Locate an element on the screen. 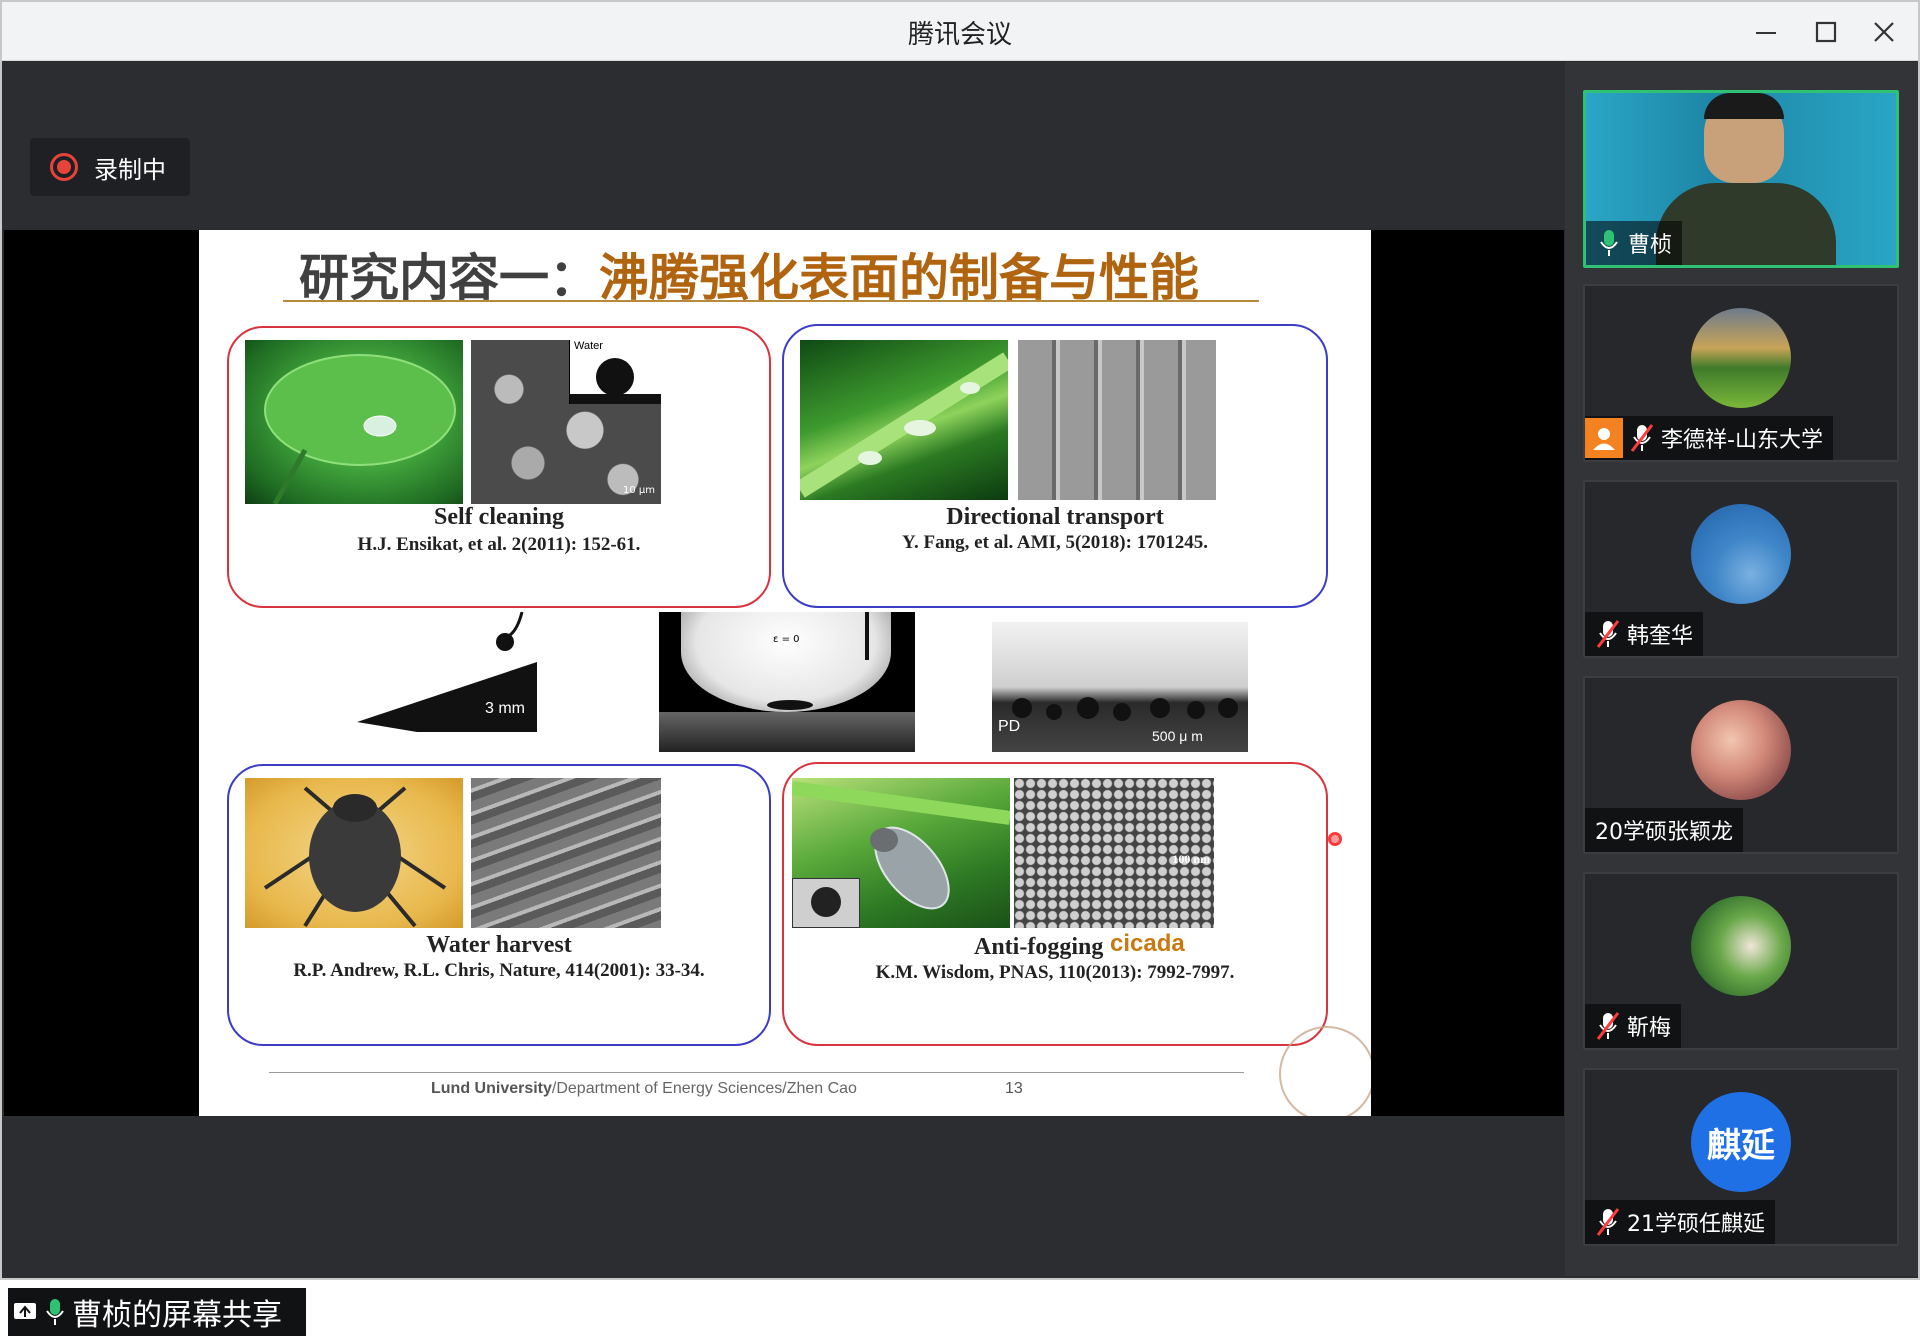  record-icon is located at coordinates (64, 167).